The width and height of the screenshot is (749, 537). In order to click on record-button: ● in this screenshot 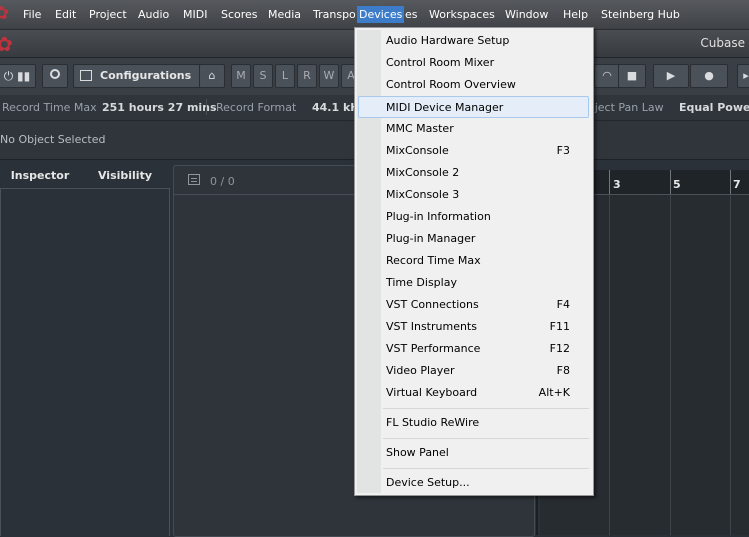, I will do `click(709, 76)`.